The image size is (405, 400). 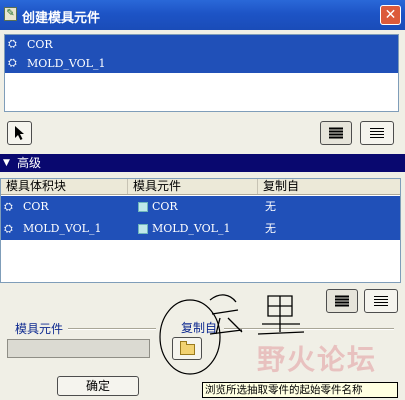 What do you see at coordinates (39, 329) in the screenshot?
I see `mold-component-label: 模具元件` at bounding box center [39, 329].